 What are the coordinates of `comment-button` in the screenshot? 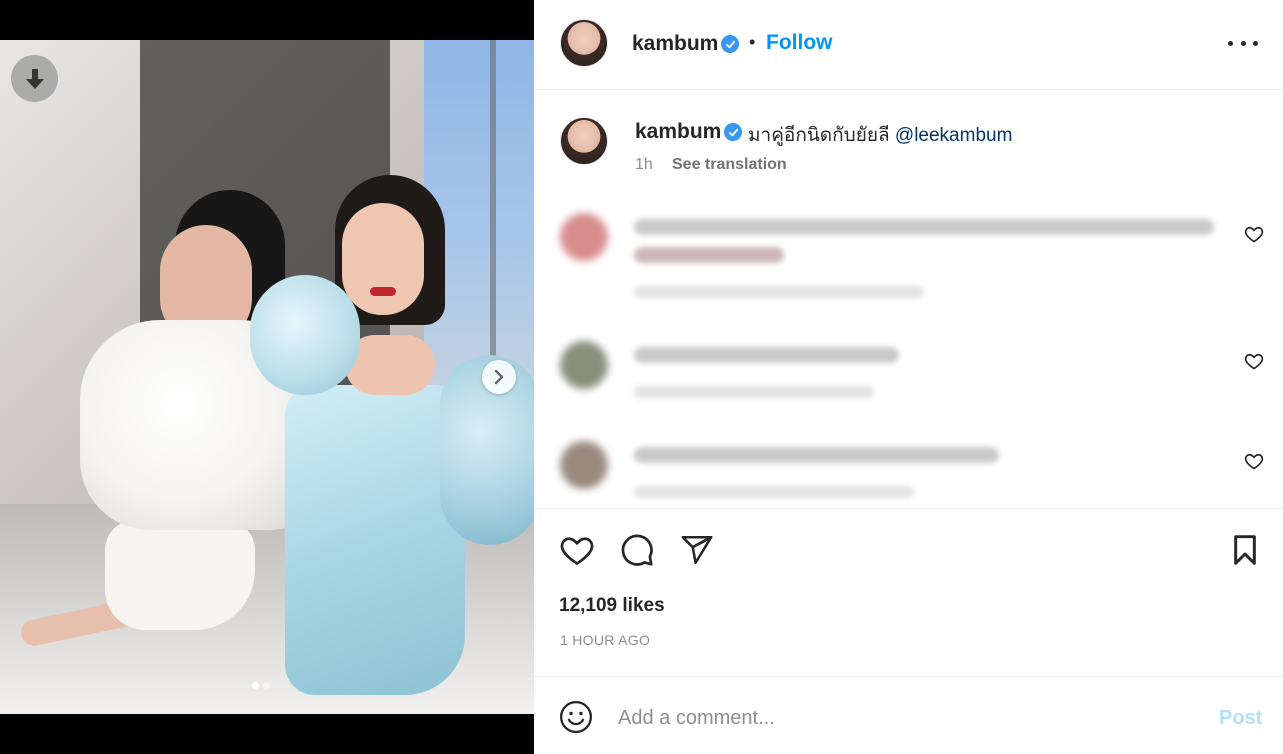 It's located at (637, 550).